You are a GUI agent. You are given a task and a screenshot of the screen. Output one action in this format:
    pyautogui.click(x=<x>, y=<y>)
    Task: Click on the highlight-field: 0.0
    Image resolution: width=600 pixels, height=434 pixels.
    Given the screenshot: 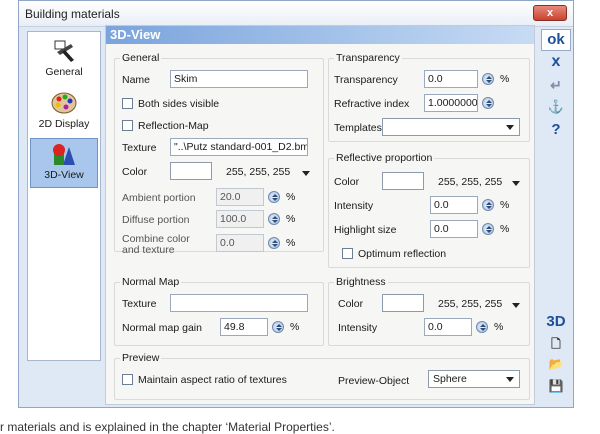 What is the action you would take?
    pyautogui.click(x=454, y=229)
    